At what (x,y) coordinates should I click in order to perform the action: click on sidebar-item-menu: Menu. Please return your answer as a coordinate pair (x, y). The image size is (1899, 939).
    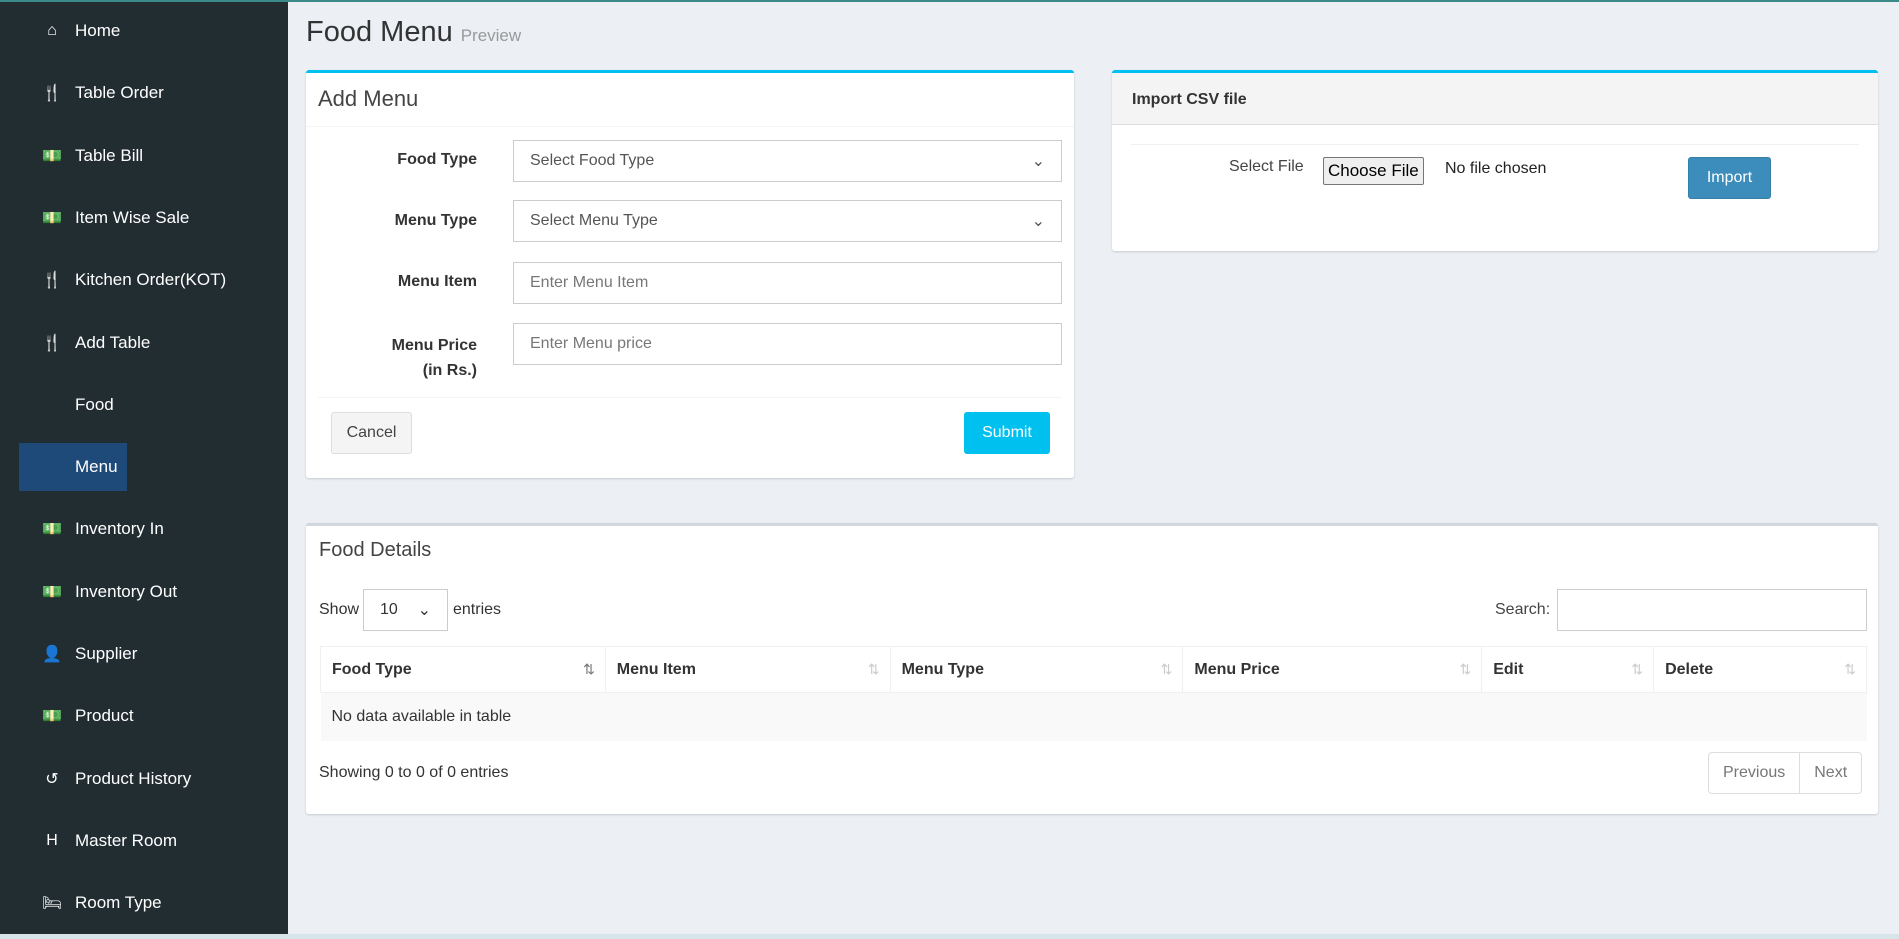
    Looking at the image, I should click on (73, 467).